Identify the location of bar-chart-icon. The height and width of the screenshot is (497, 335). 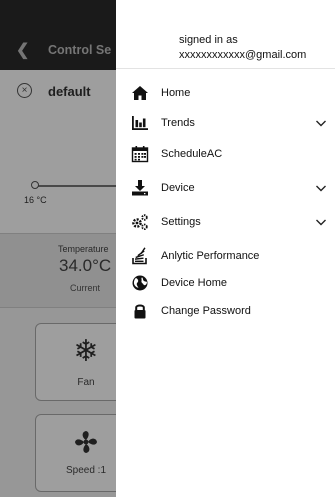
(140, 123).